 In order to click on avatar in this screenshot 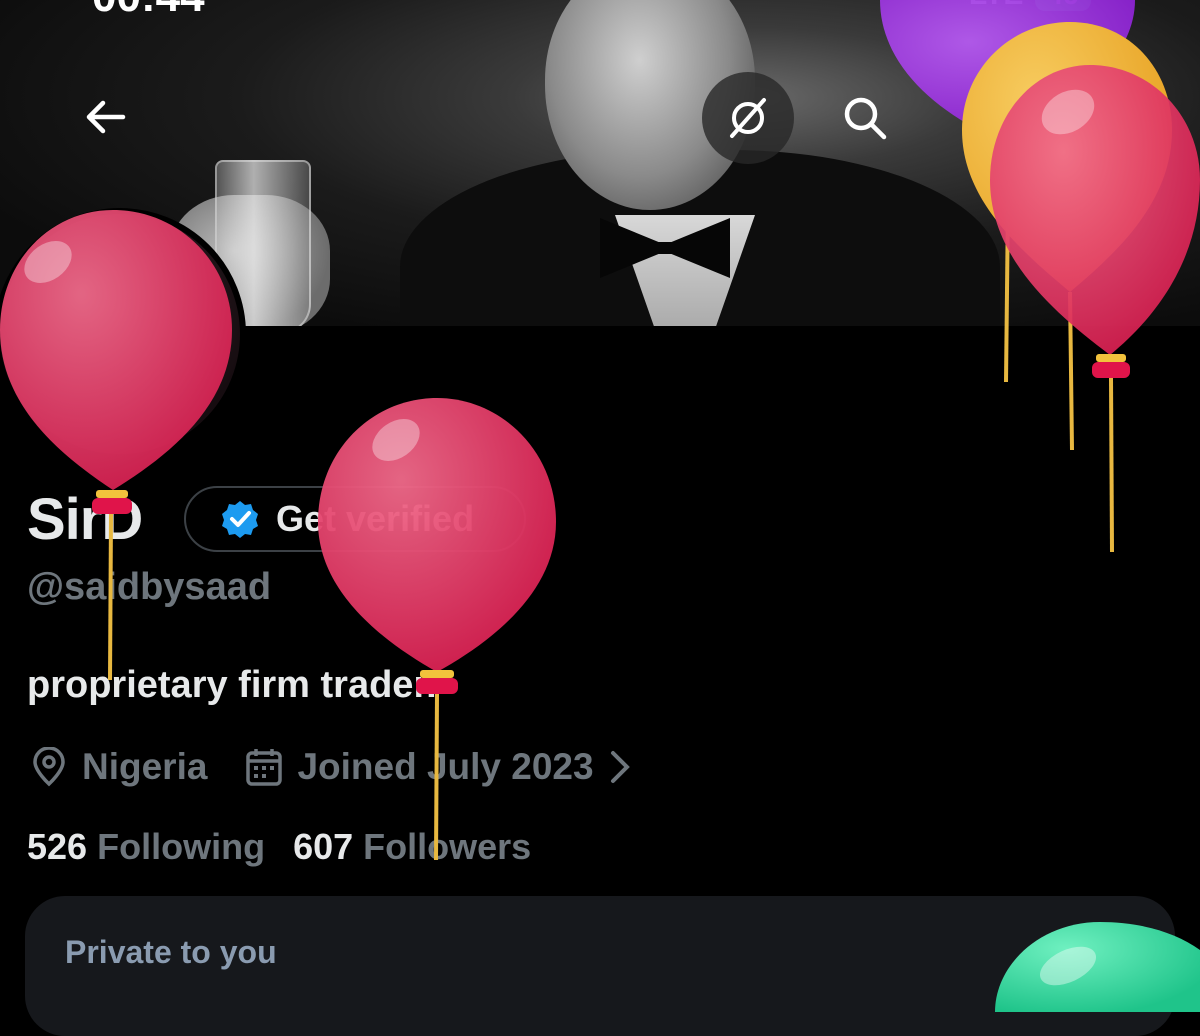, I will do `click(123, 334)`.